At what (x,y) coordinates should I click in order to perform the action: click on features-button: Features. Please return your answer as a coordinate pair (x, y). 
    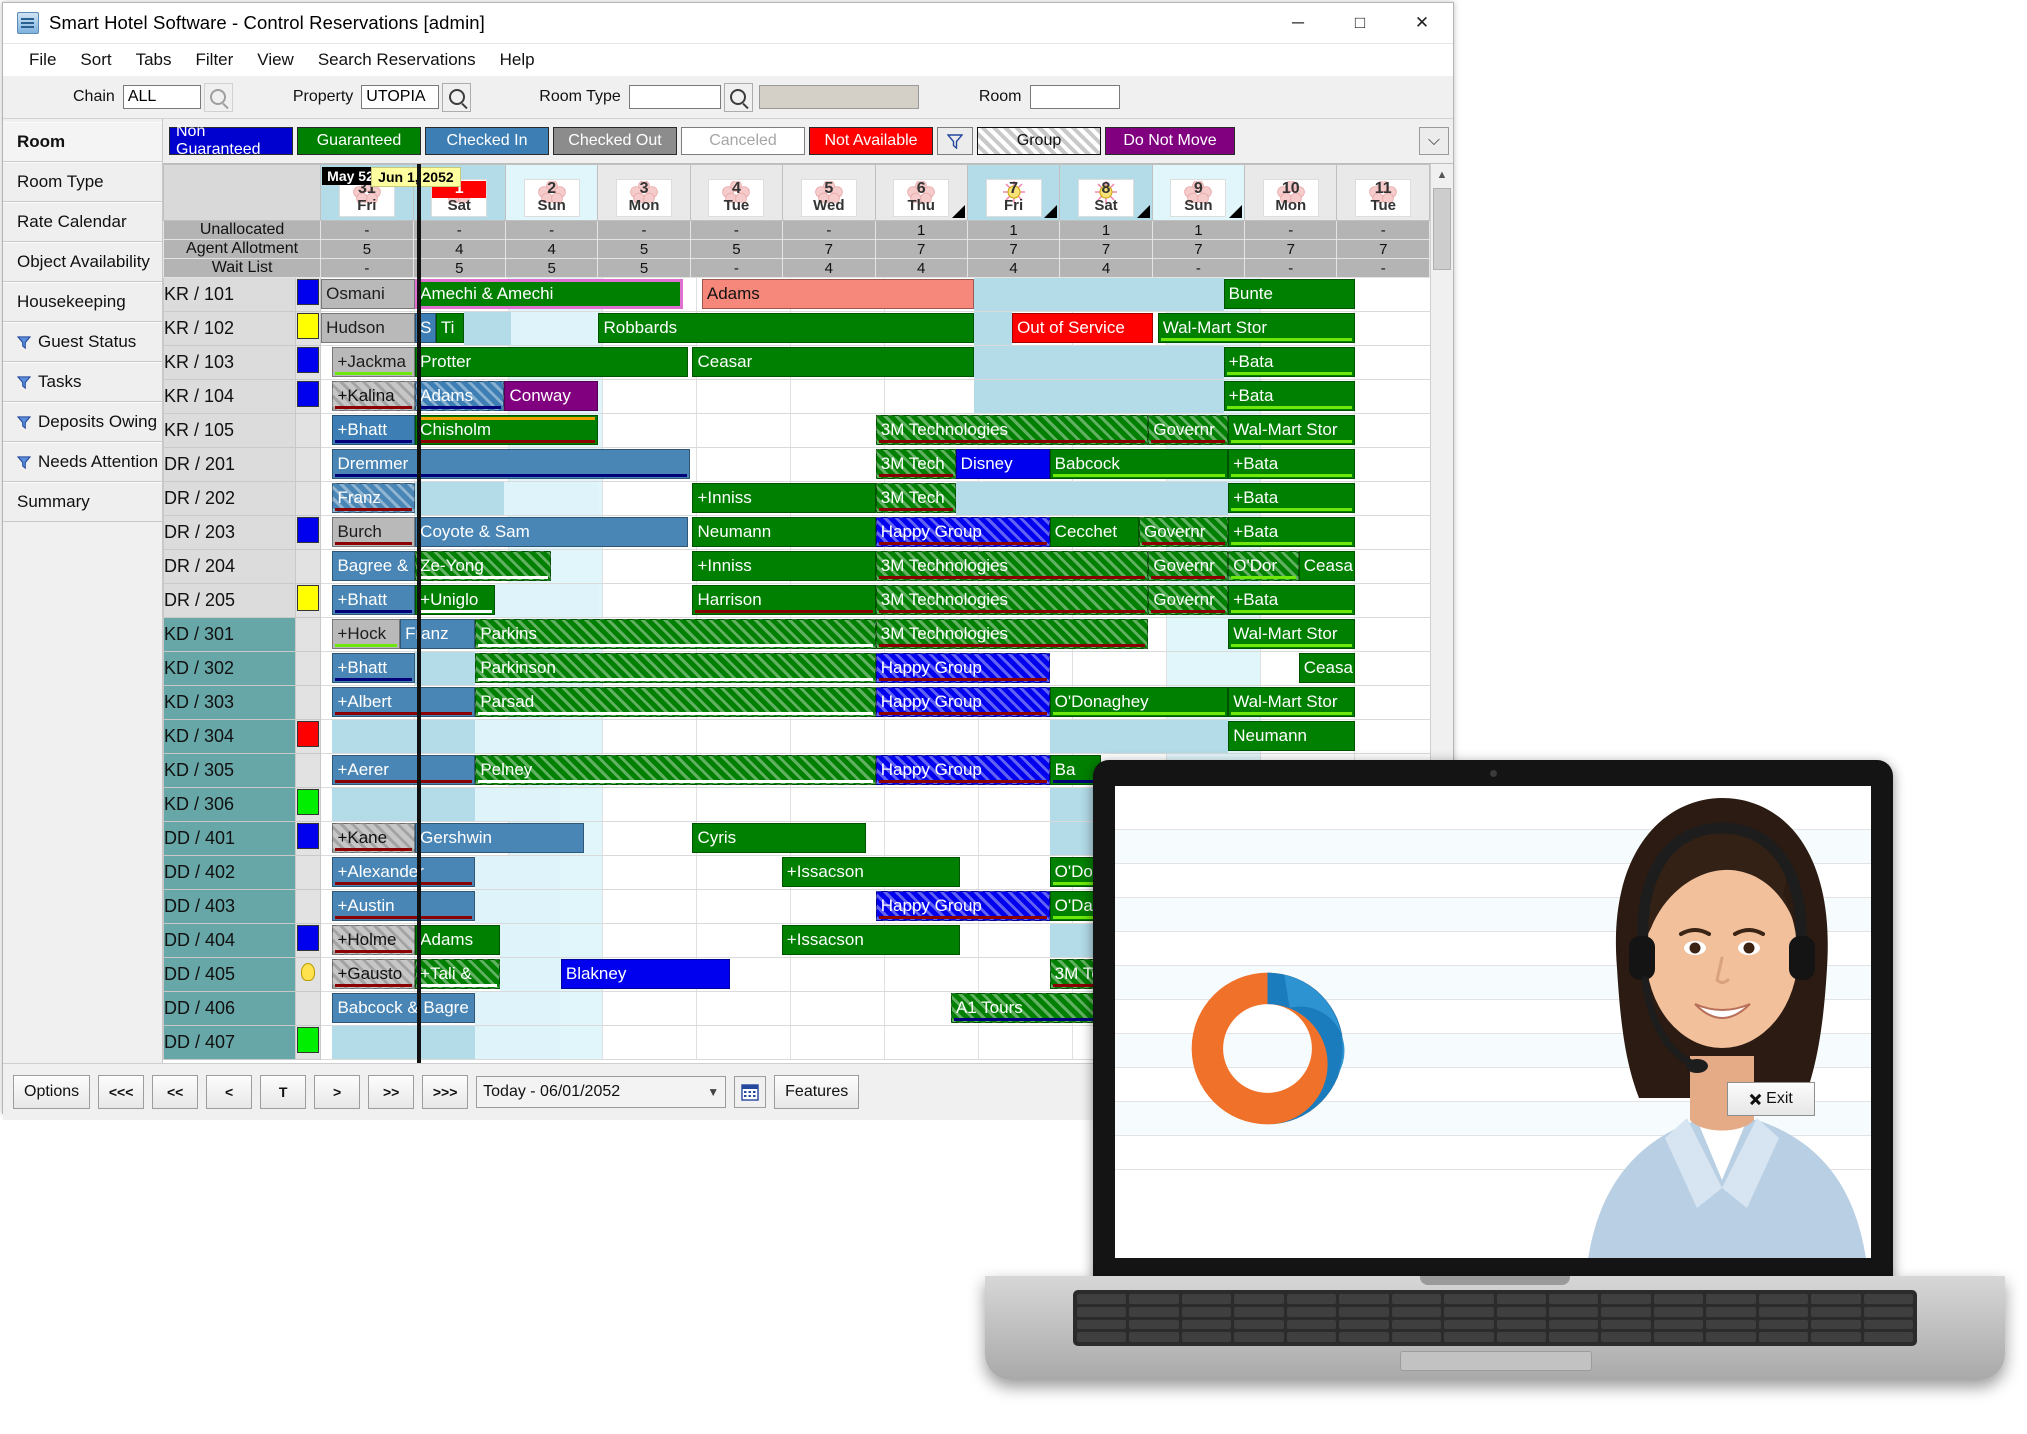
    Looking at the image, I should click on (817, 1092).